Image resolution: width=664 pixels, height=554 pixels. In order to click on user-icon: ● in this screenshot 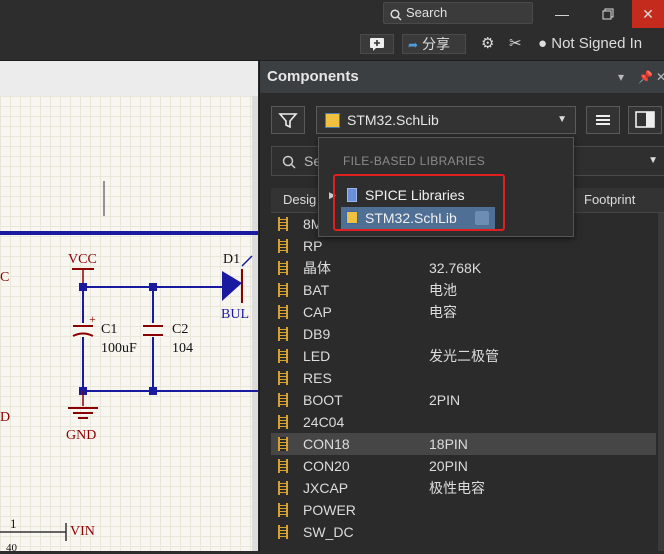, I will do `click(543, 43)`.